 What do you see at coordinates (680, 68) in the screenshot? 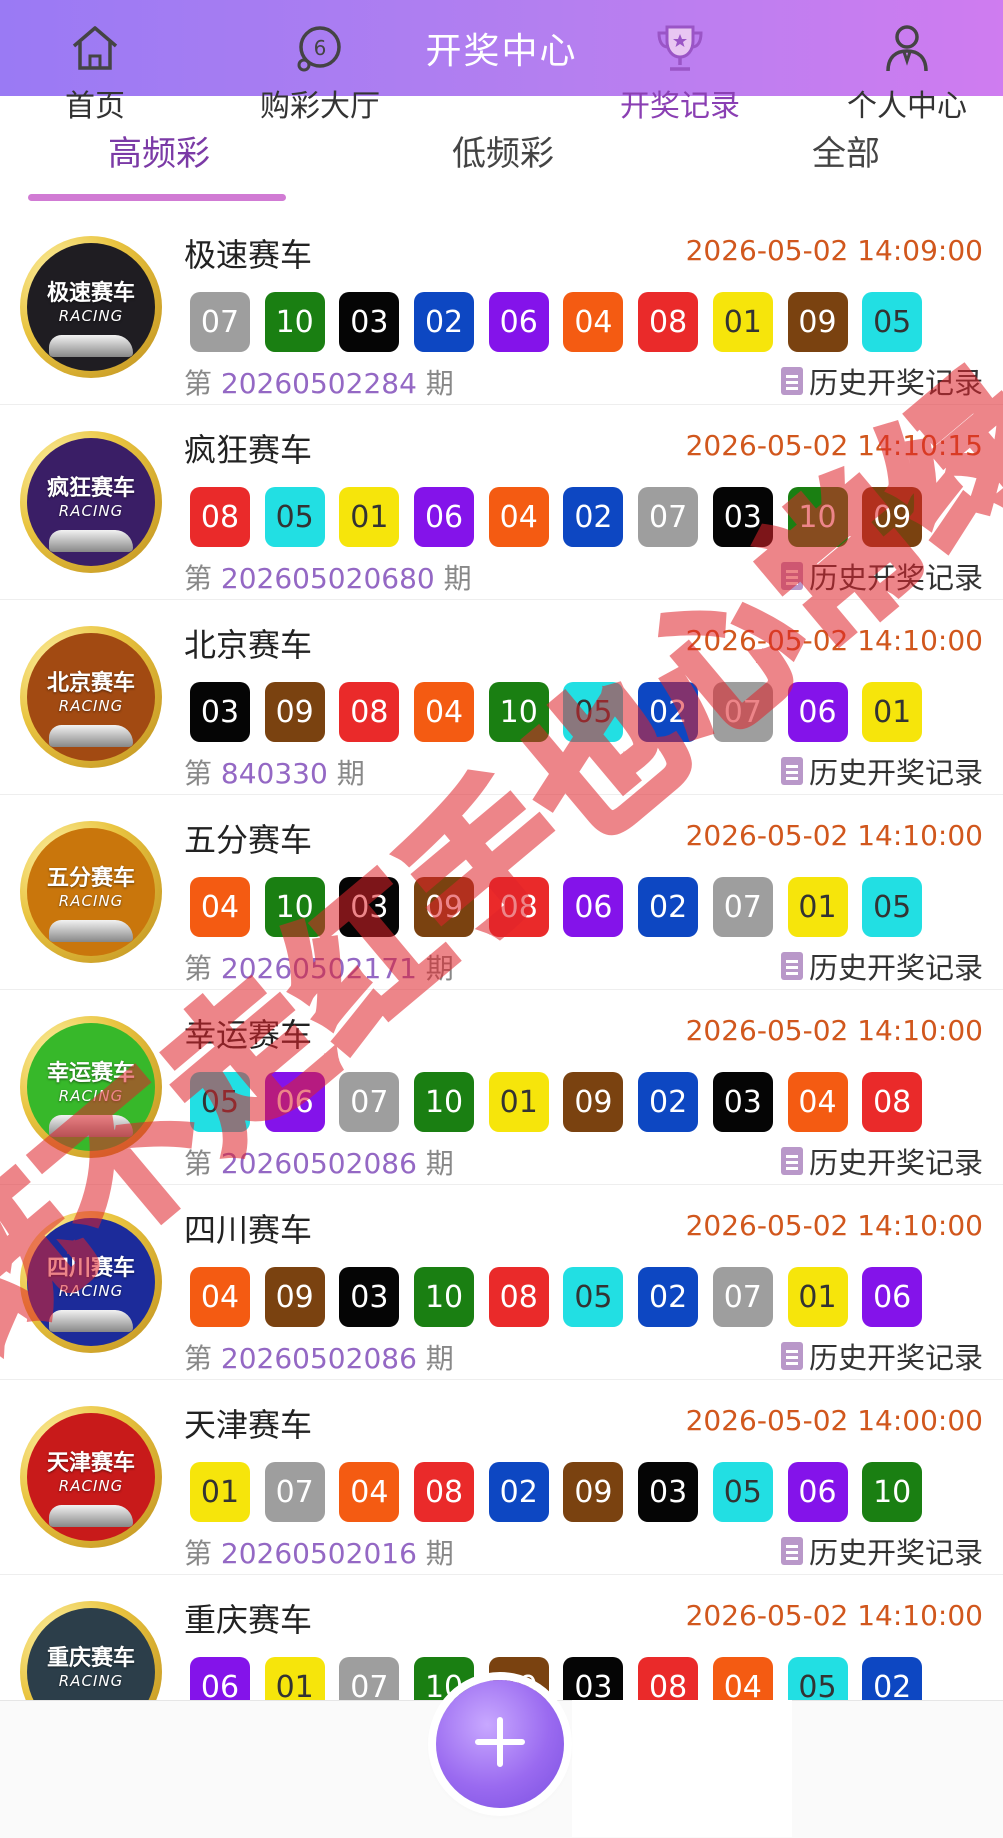
I see `nav-draw-records: 开奖记录` at bounding box center [680, 68].